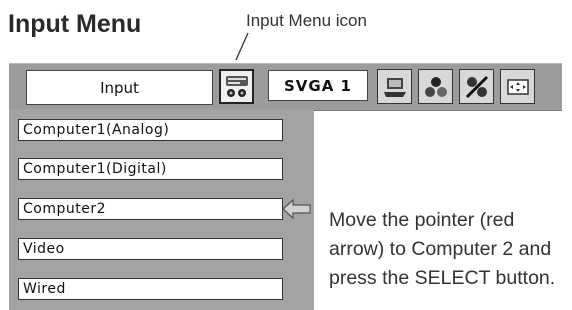 This screenshot has width=572, height=310. What do you see at coordinates (318, 85) in the screenshot?
I see `signal-display: SVGA 1` at bounding box center [318, 85].